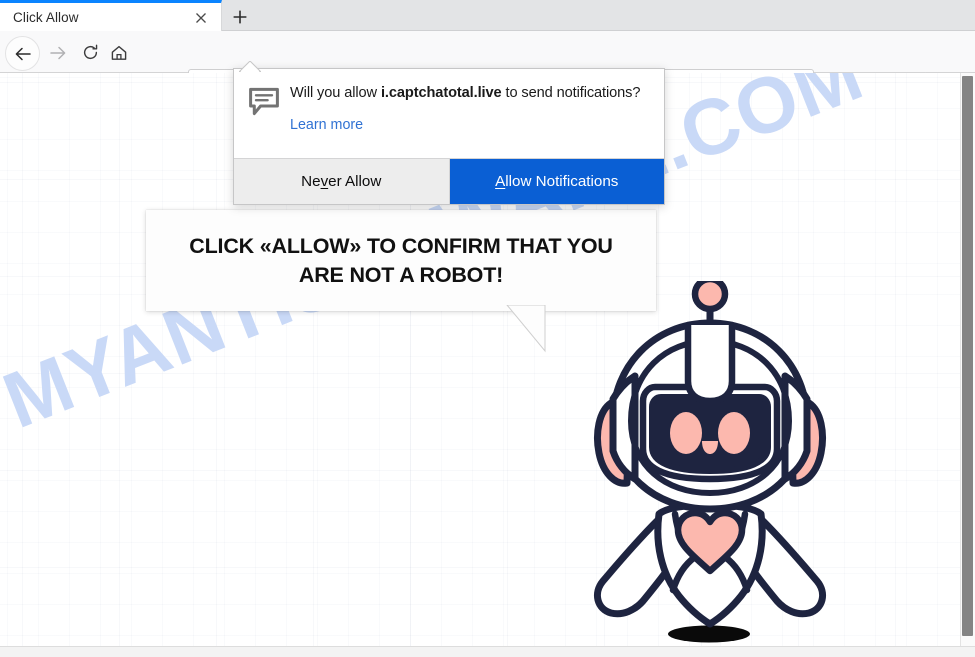 This screenshot has height=657, width=975. I want to click on captcha-message-line-2: ARE NOT A ROBOT!, so click(401, 274).